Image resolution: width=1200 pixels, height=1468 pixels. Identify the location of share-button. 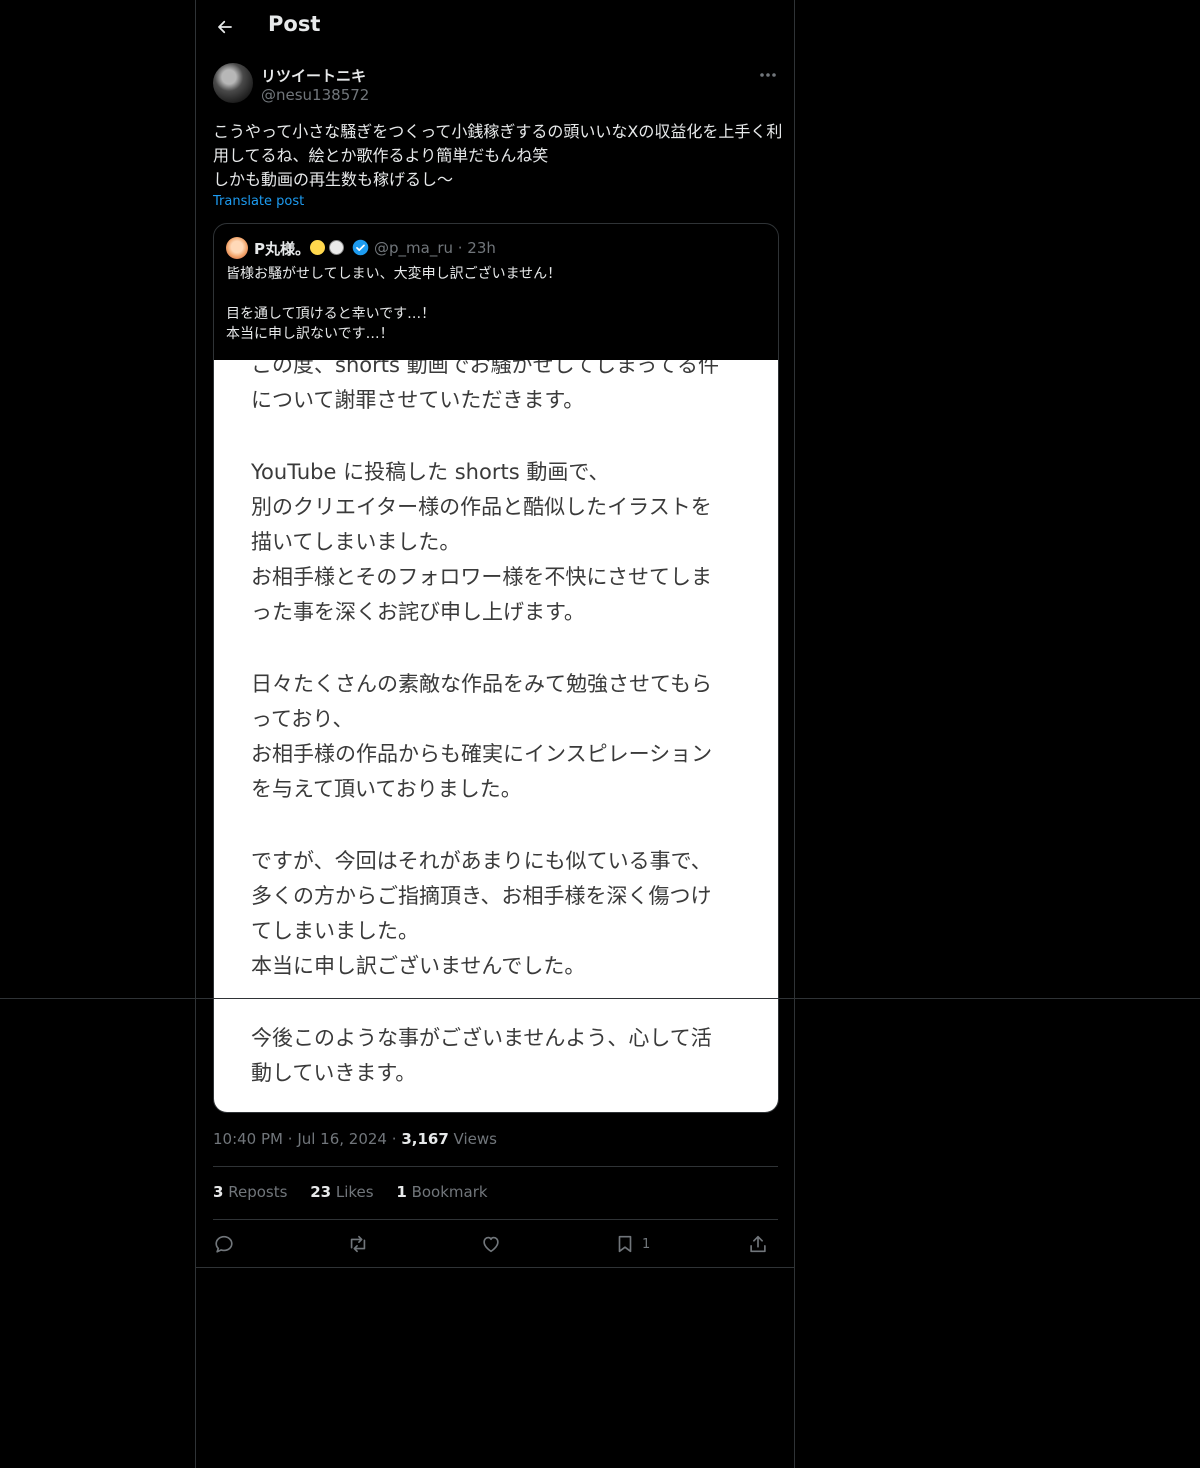
(758, 1244).